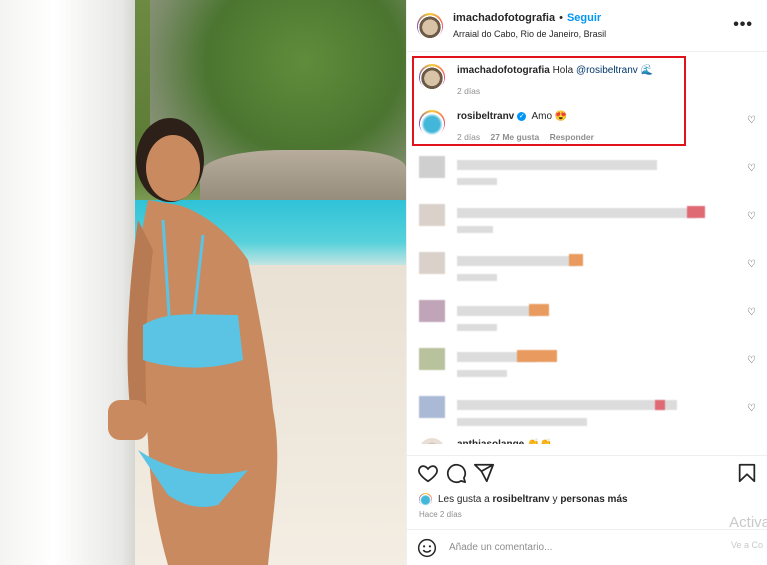 This screenshot has height=565, width=767. I want to click on share-icon, so click(484, 473).